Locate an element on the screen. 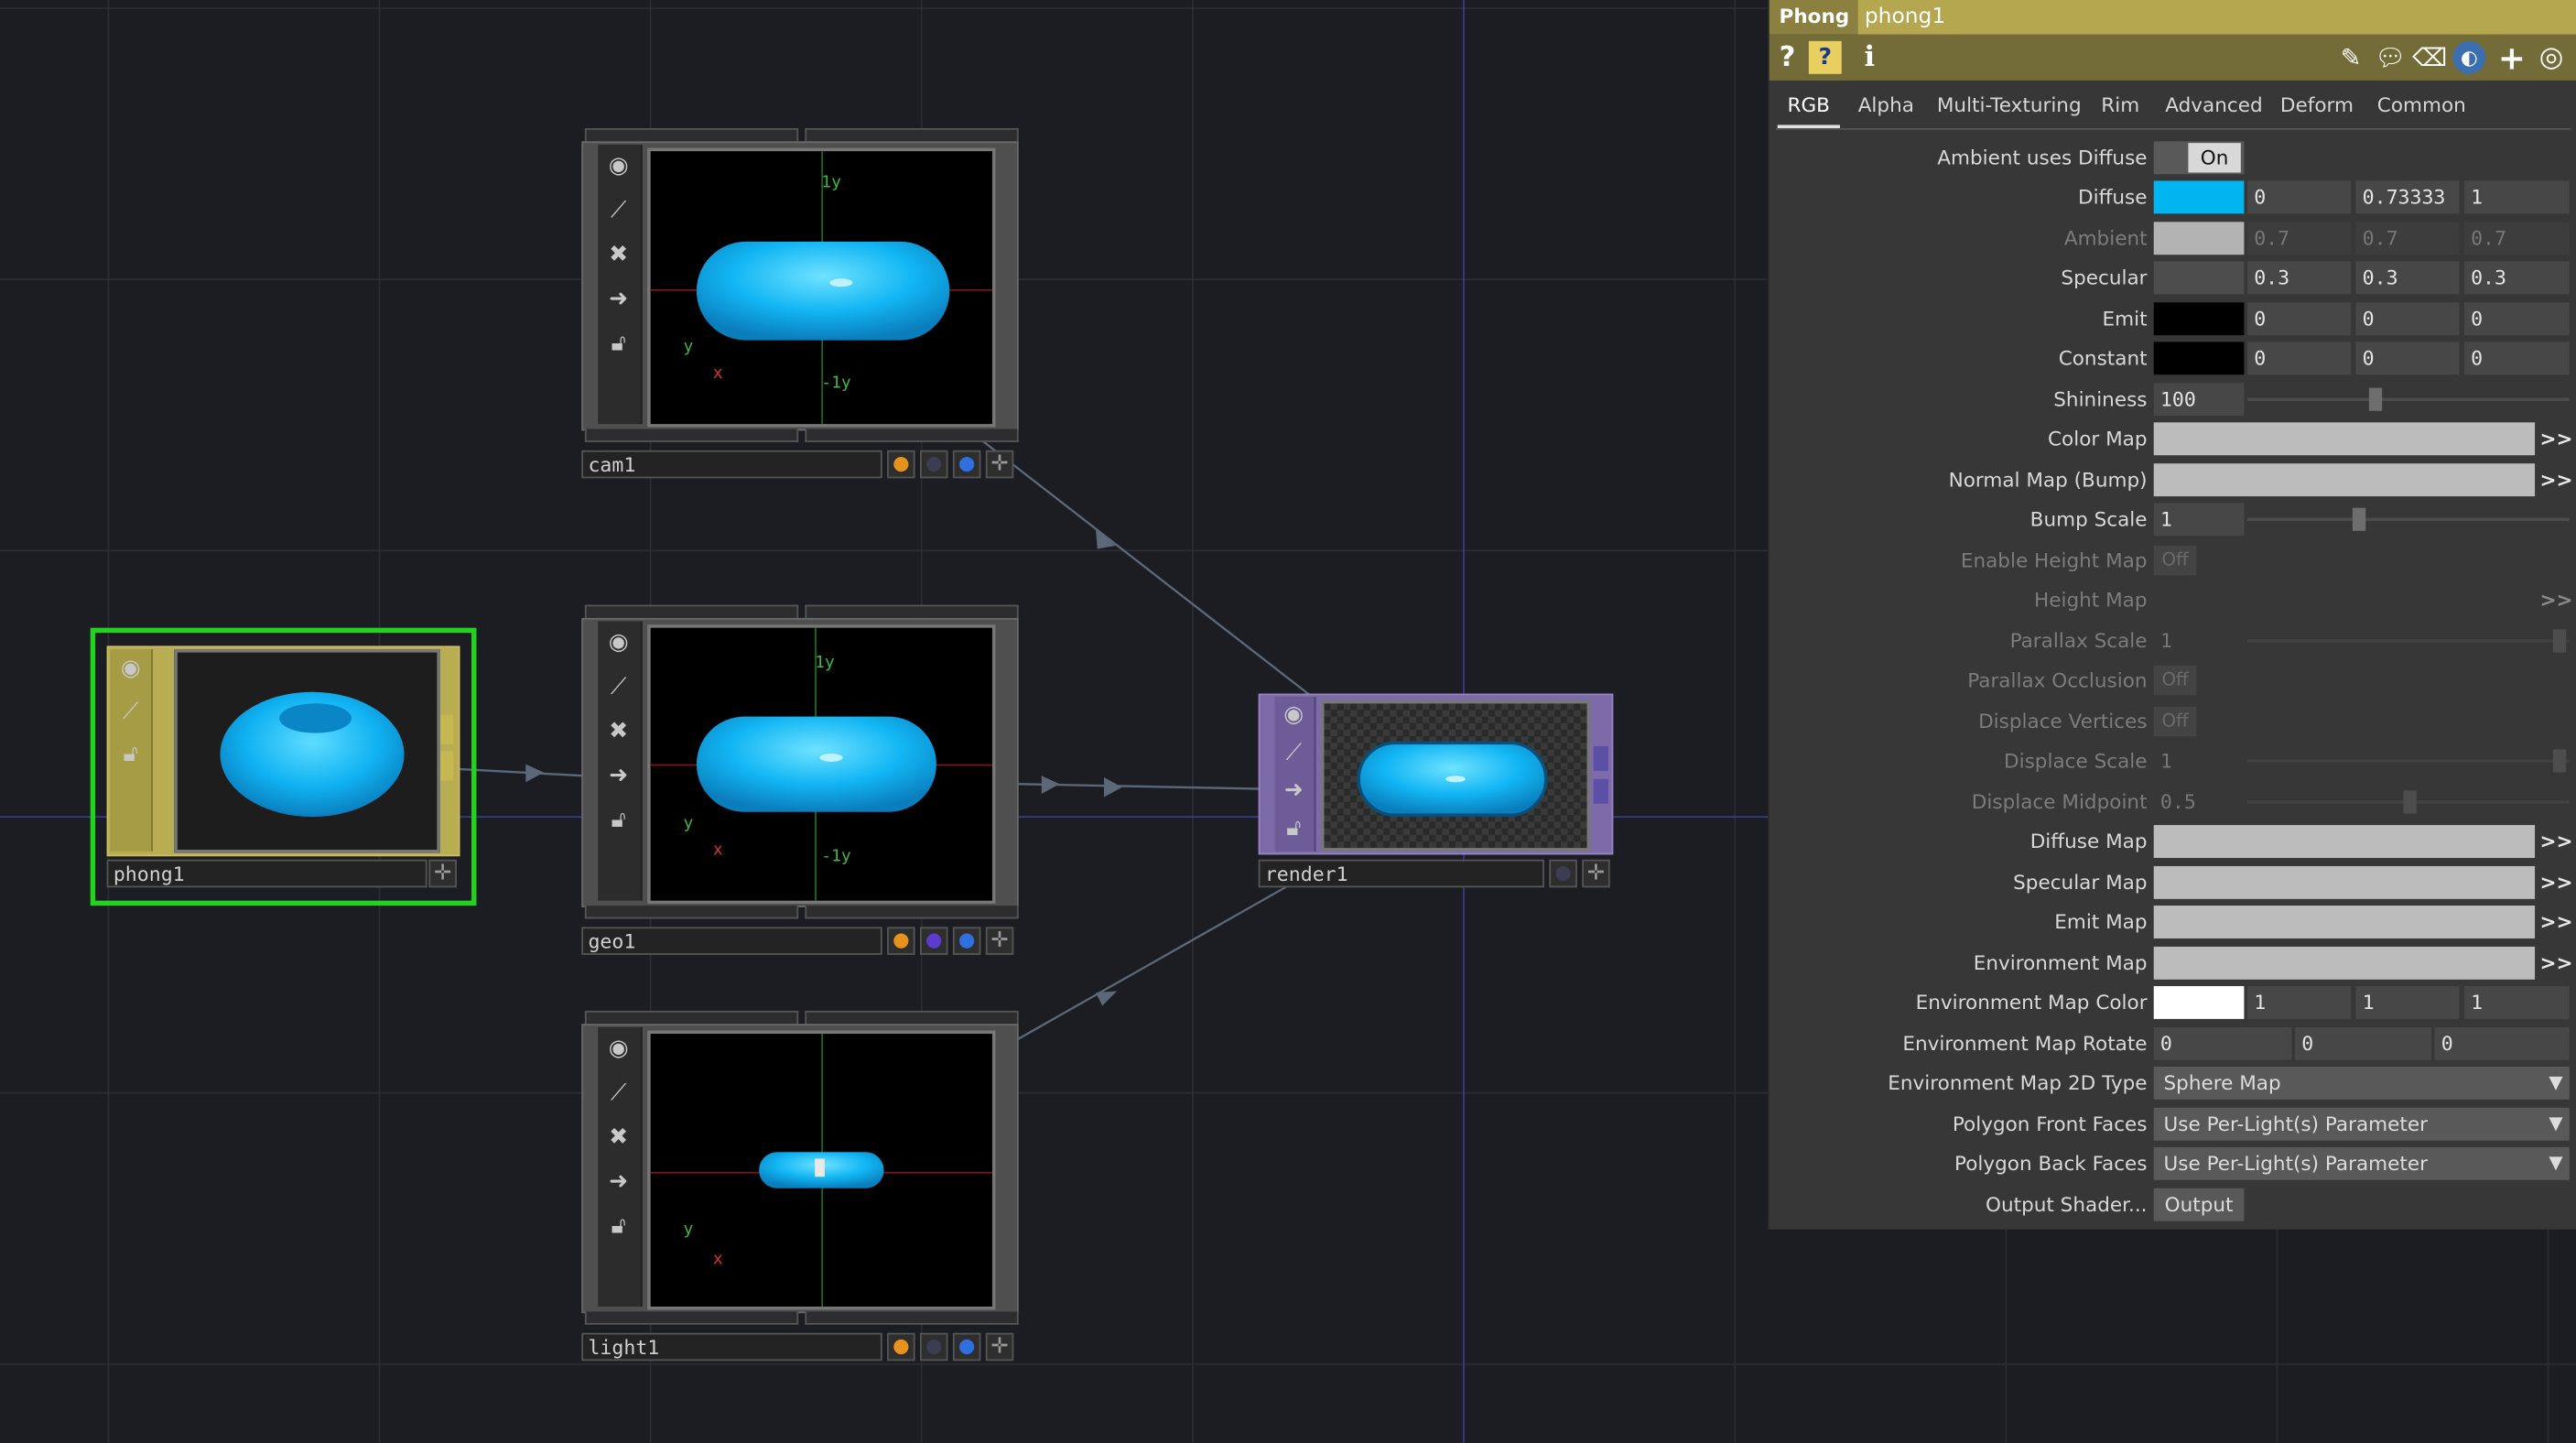 This screenshot has height=1443, width=2576. diffuse-map-field is located at coordinates (2345, 841).